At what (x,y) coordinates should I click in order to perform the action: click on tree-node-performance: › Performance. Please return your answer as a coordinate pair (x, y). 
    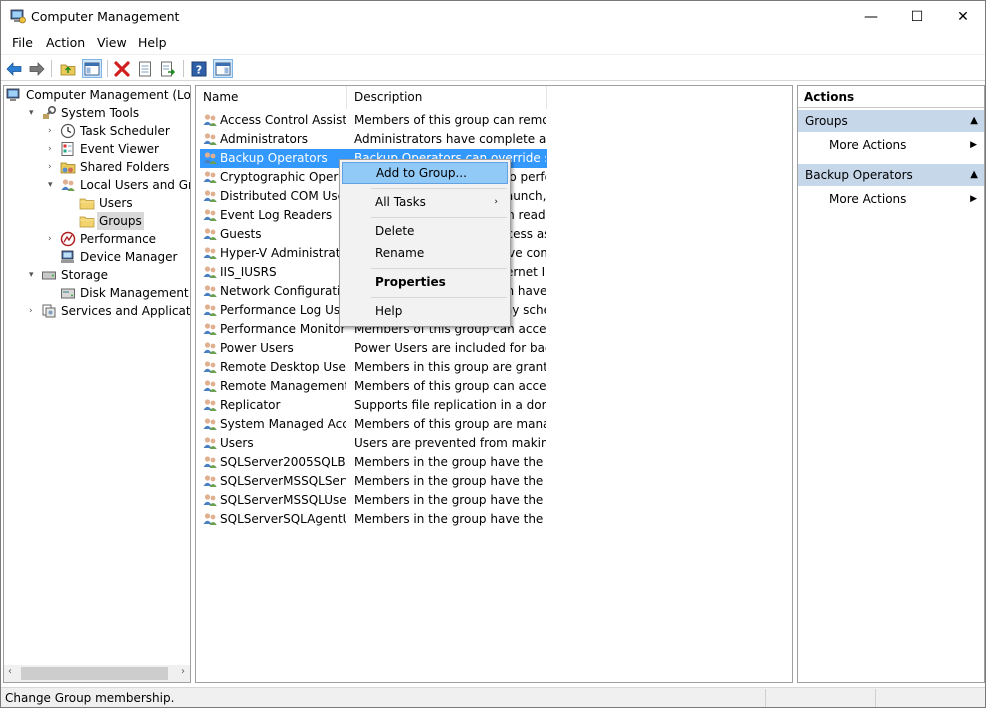
    Looking at the image, I should click on (97, 239).